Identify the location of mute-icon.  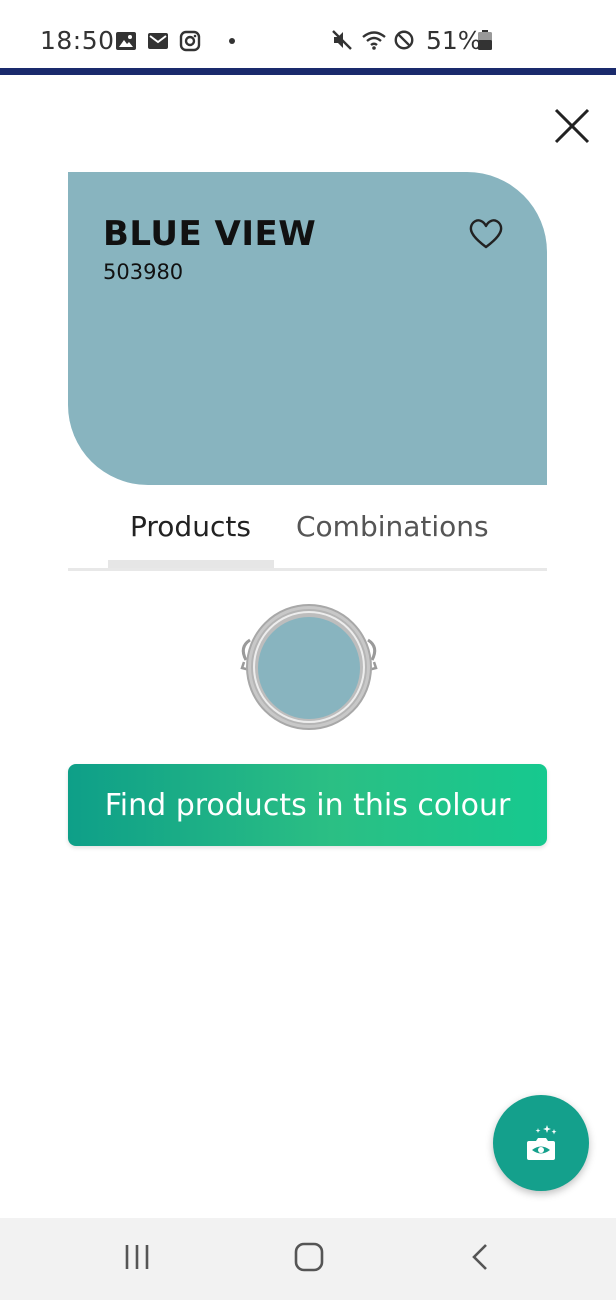
(342, 40).